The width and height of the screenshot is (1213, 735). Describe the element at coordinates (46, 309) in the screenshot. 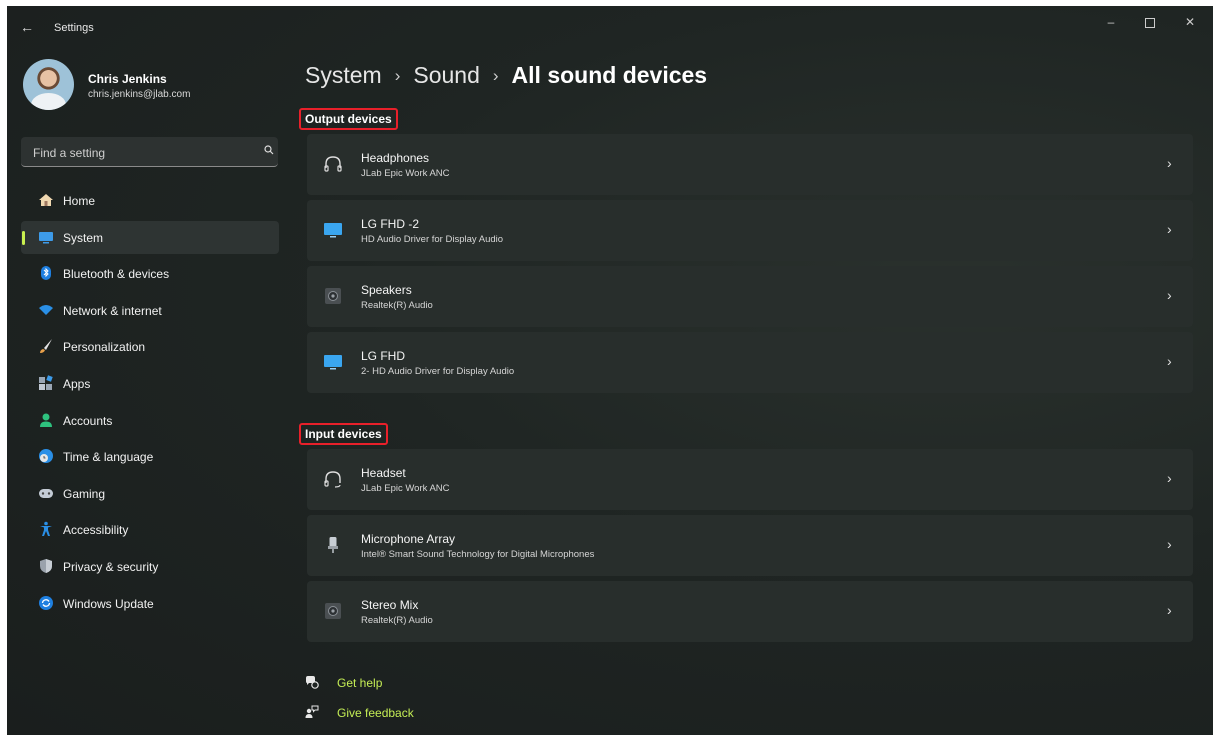

I see `wifi-icon` at that location.